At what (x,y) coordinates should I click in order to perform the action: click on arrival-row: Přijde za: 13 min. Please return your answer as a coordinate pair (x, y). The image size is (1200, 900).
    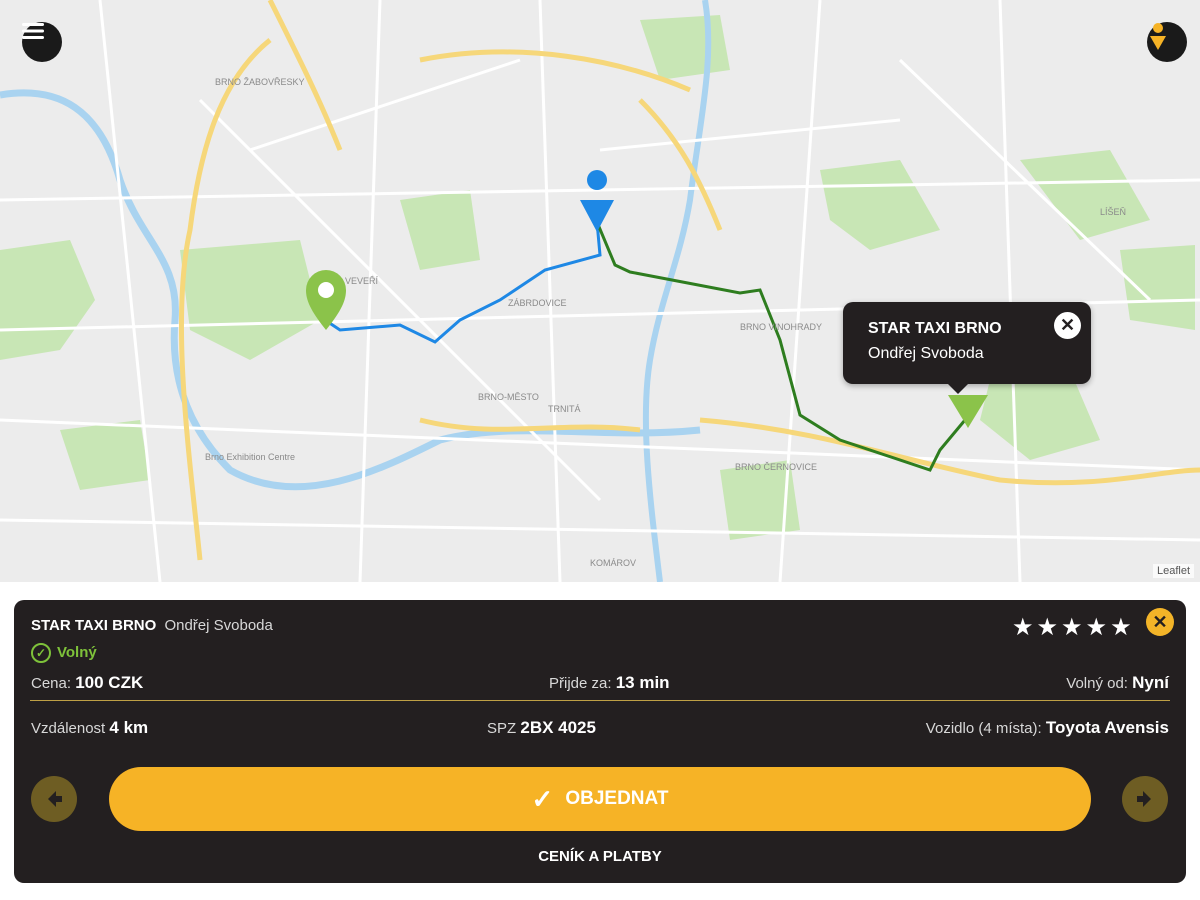
    Looking at the image, I should click on (609, 683).